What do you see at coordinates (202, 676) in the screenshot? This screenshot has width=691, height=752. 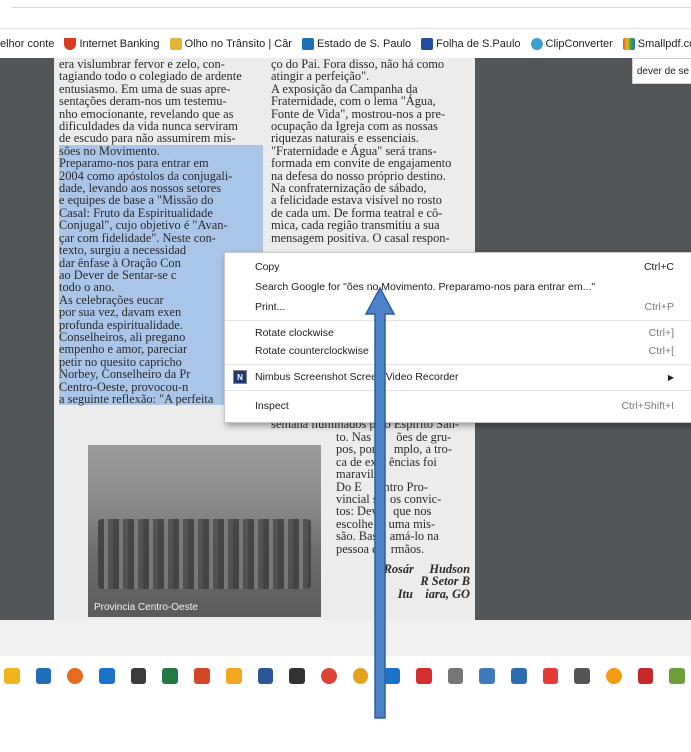 I see `powerpoint-icon` at bounding box center [202, 676].